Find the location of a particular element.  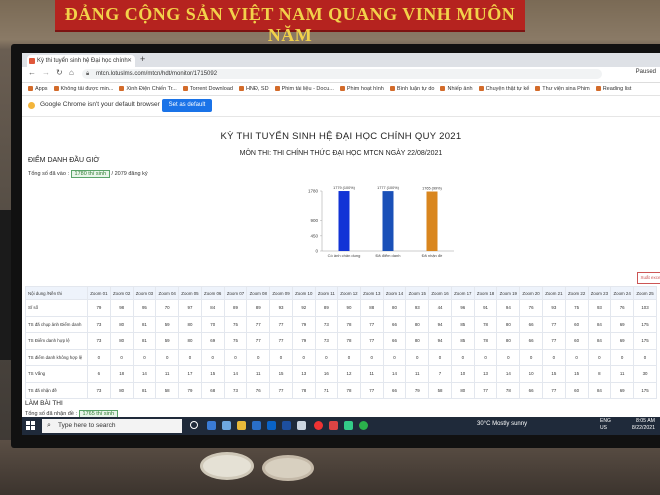

category-label: Đã nhận đề is located at coordinates (432, 255).